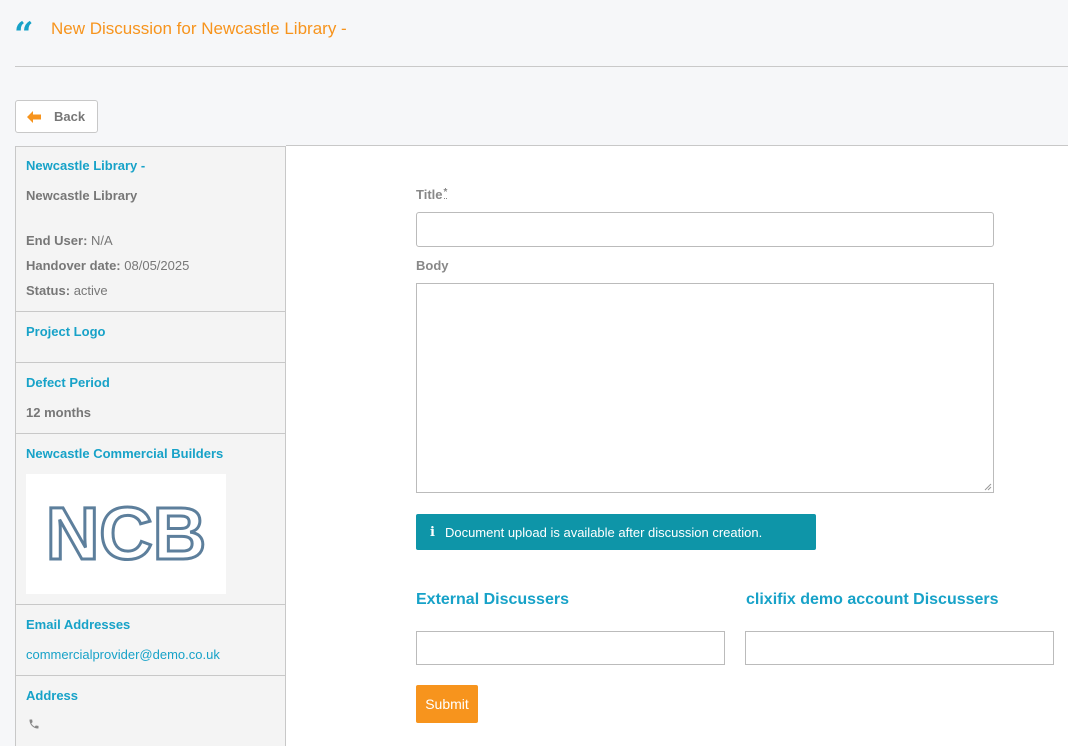 The width and height of the screenshot is (1068, 746). What do you see at coordinates (150, 337) in the screenshot?
I see `project-logo-section: Project Logo` at bounding box center [150, 337].